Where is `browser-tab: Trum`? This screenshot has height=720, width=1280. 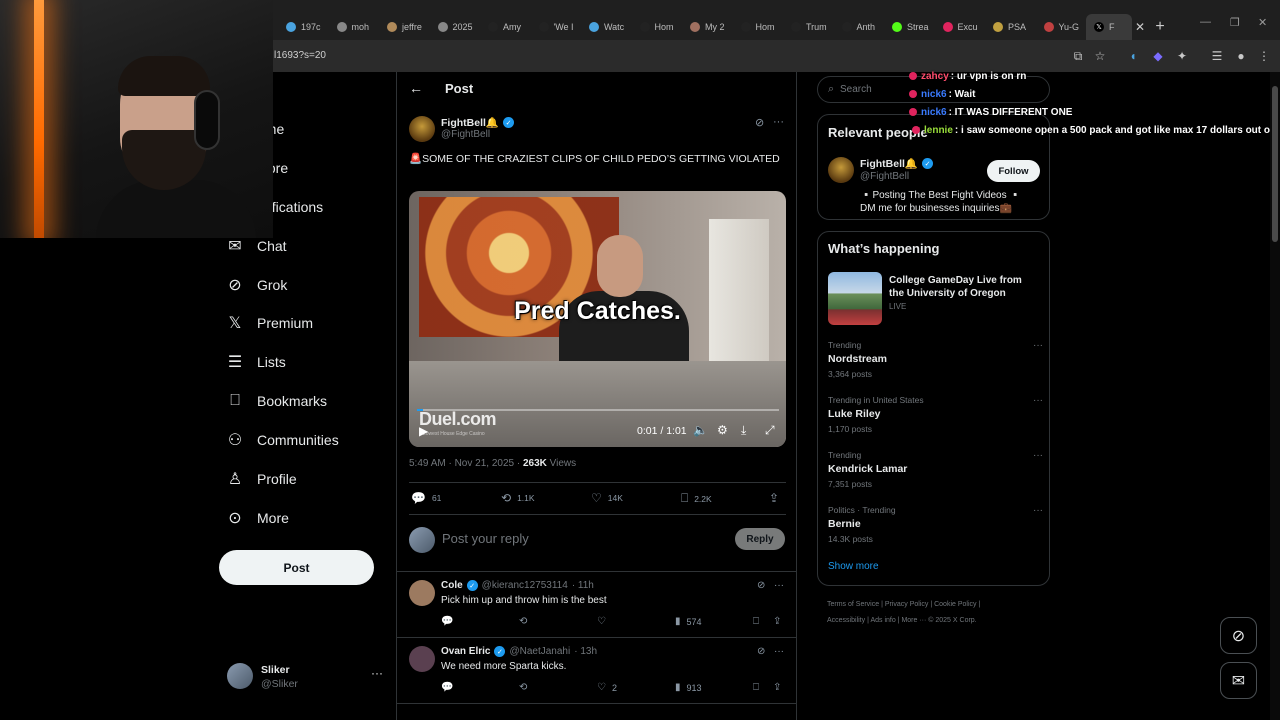 browser-tab: Trum is located at coordinates (808, 27).